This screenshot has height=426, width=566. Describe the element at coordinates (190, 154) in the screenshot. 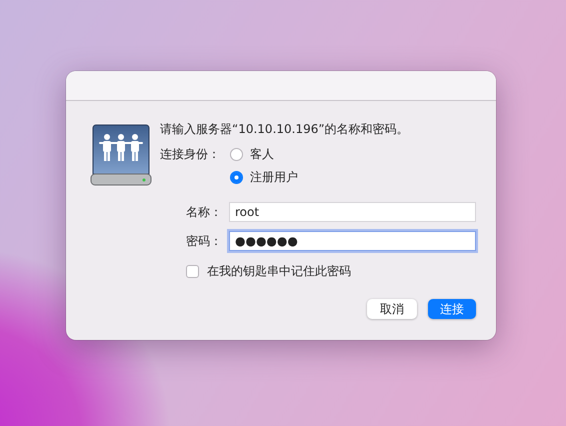

I see `connect-as-label: 连接身份：` at that location.